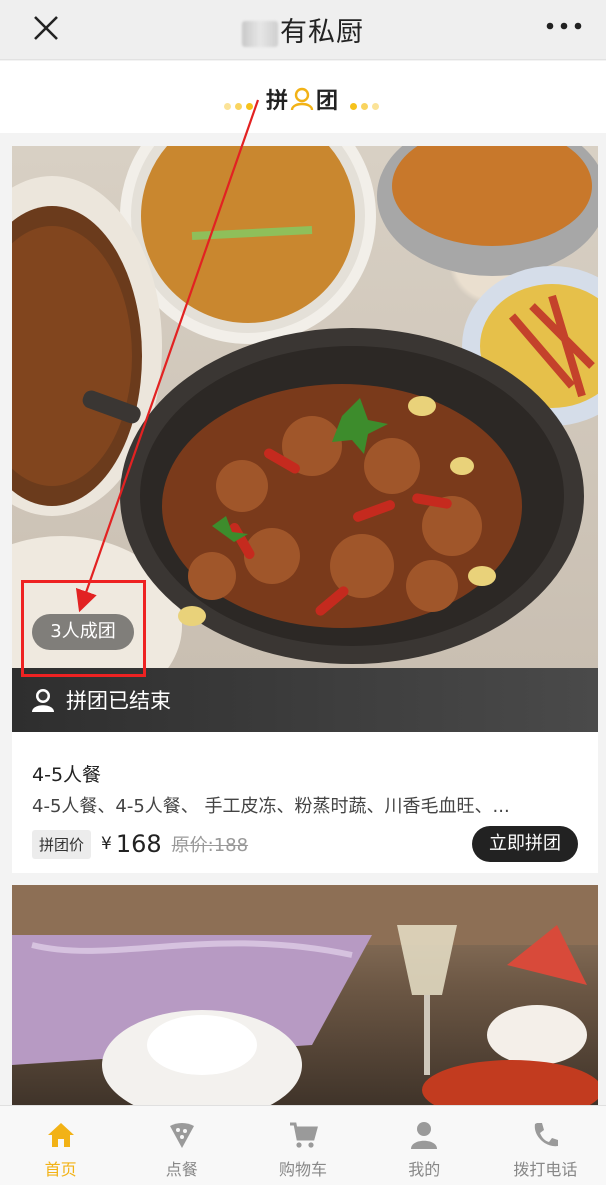 Image resolution: width=606 pixels, height=1185 pixels. I want to click on annotation-highlight-box, so click(83, 628).